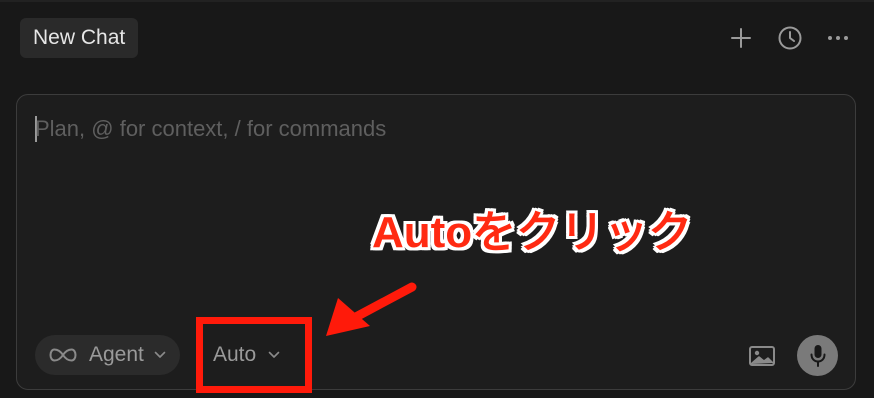 This screenshot has width=874, height=398. What do you see at coordinates (838, 38) in the screenshot?
I see `ellipsis-icon` at bounding box center [838, 38].